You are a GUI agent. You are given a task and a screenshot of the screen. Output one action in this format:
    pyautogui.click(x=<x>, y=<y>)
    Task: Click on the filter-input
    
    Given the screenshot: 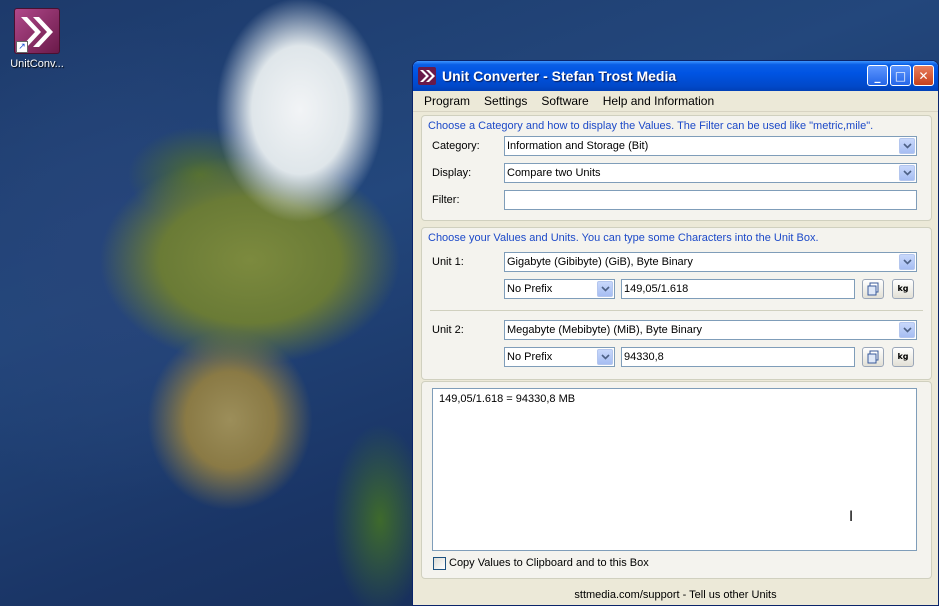 What is the action you would take?
    pyautogui.click(x=710, y=200)
    